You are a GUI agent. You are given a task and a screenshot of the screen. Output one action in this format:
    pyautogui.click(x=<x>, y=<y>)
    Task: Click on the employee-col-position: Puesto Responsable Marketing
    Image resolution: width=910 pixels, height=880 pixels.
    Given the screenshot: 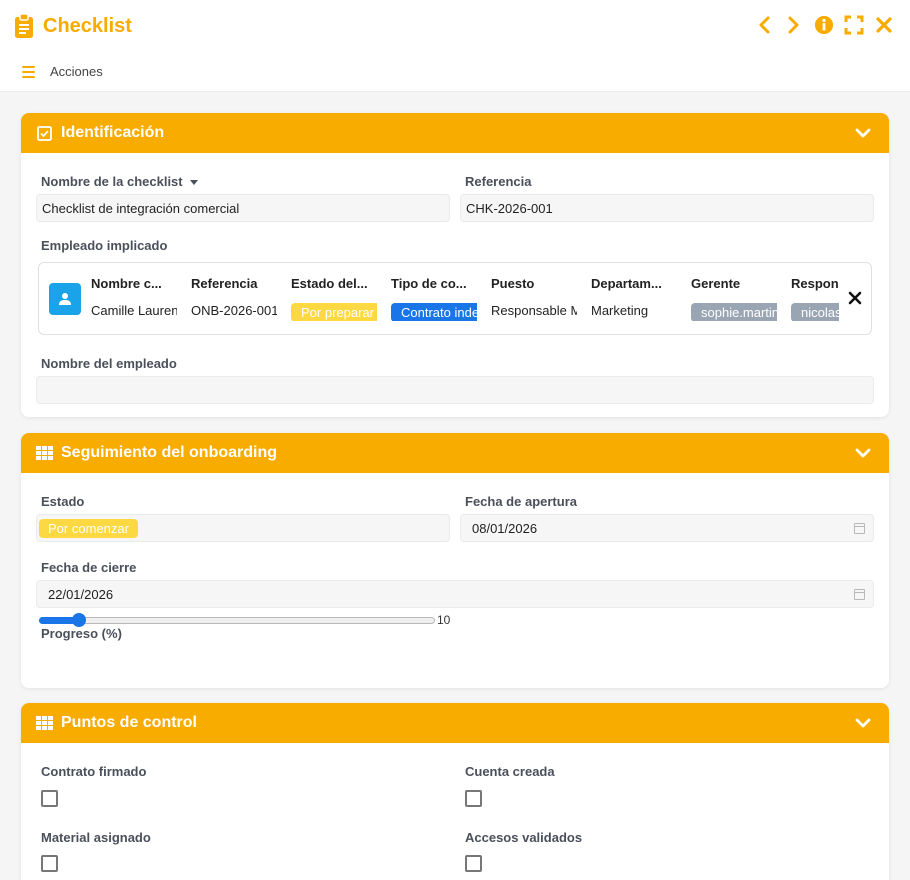 What is the action you would take?
    pyautogui.click(x=534, y=297)
    